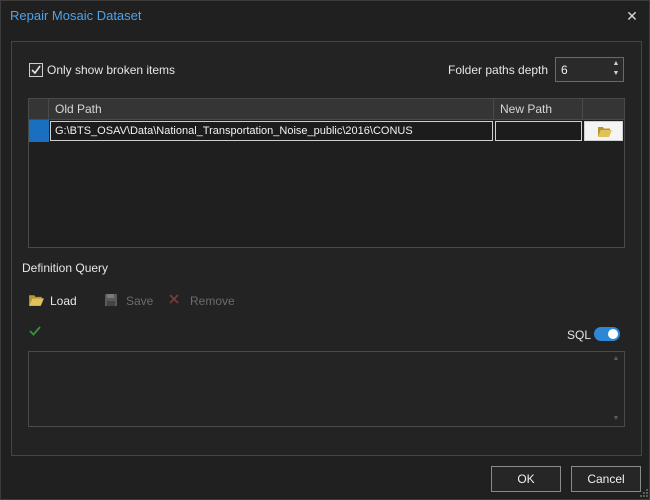 The height and width of the screenshot is (500, 650). I want to click on save-label: Save, so click(140, 301).